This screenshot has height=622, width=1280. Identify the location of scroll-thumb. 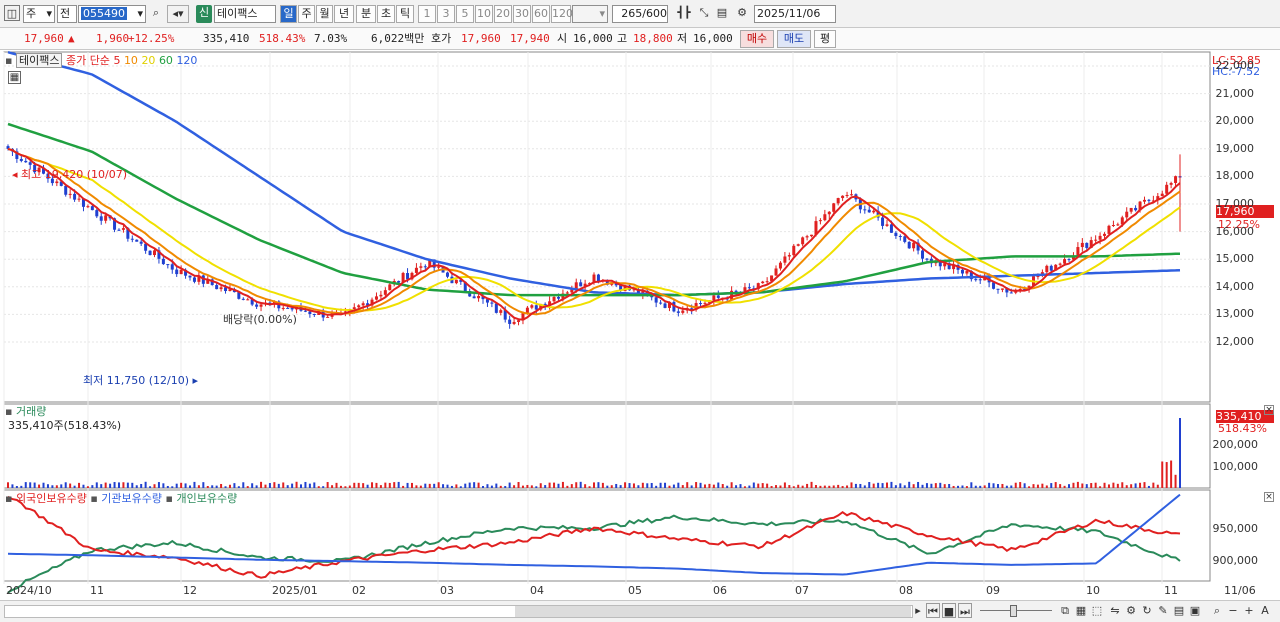
(713, 611).